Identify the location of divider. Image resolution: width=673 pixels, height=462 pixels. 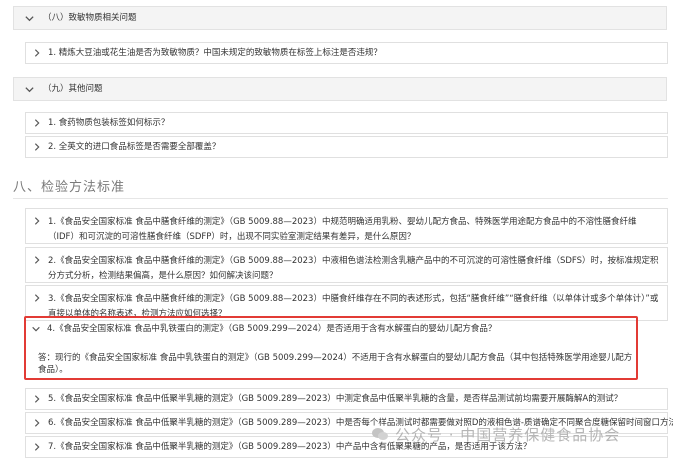
(340, 198).